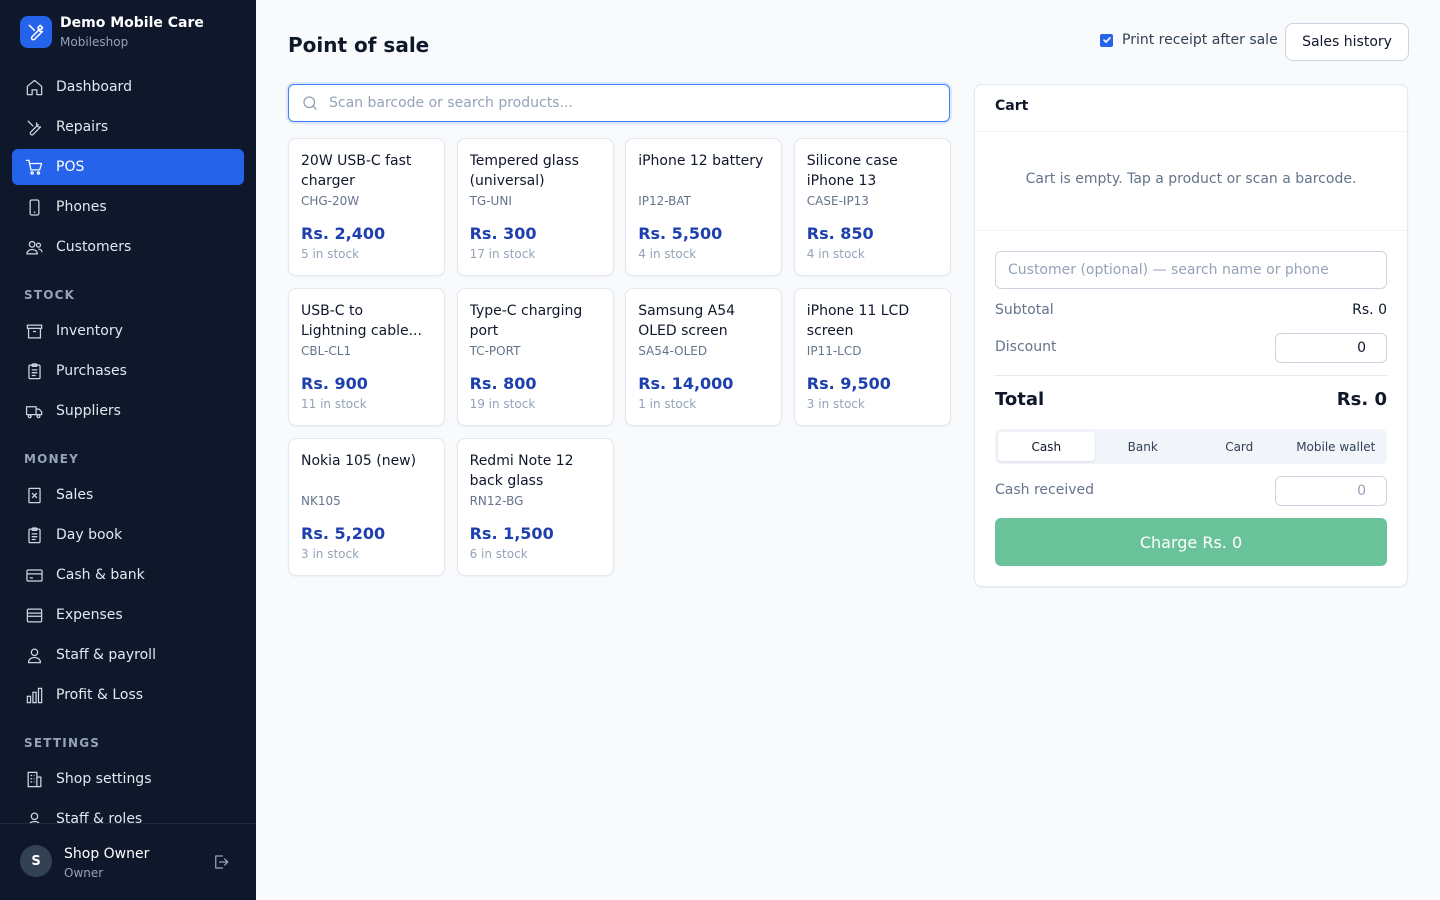  What do you see at coordinates (1020, 399) in the screenshot?
I see `total-label: Total` at bounding box center [1020, 399].